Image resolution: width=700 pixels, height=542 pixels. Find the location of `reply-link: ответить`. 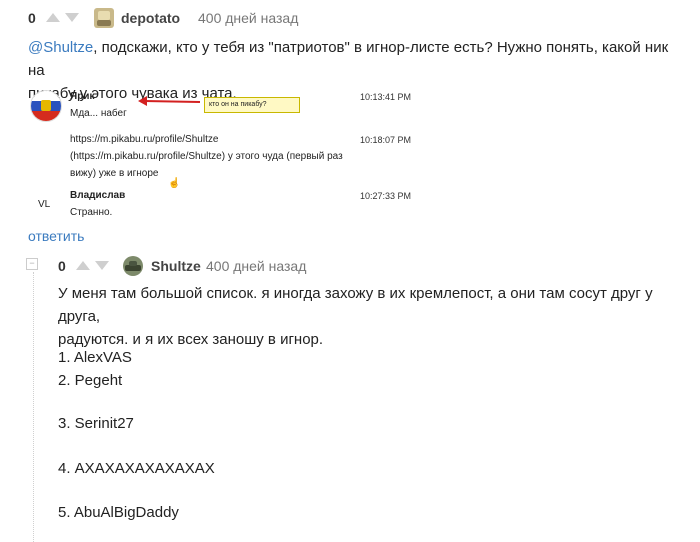

reply-link: ответить is located at coordinates (56, 236).